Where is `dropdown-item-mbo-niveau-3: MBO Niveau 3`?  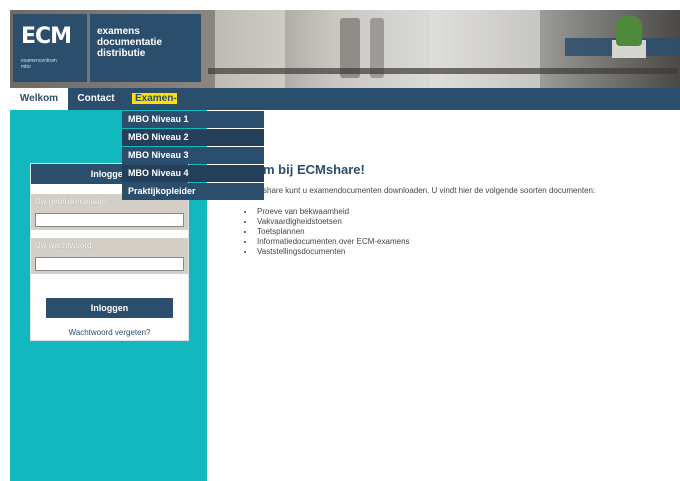 dropdown-item-mbo-niveau-3: MBO Niveau 3 is located at coordinates (193, 155).